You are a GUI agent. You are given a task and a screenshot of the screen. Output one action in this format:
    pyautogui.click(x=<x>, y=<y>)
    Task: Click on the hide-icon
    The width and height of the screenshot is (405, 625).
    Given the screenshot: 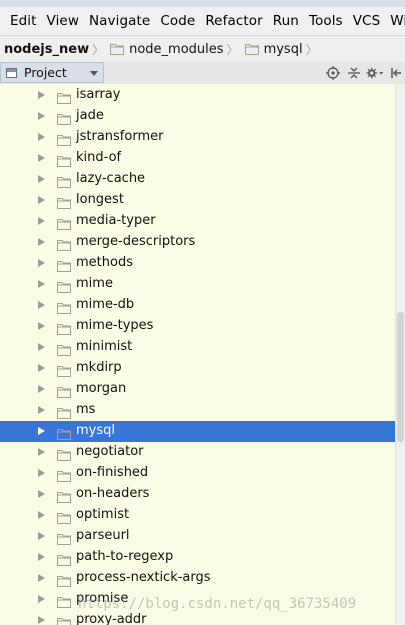 What is the action you would take?
    pyautogui.click(x=396, y=73)
    